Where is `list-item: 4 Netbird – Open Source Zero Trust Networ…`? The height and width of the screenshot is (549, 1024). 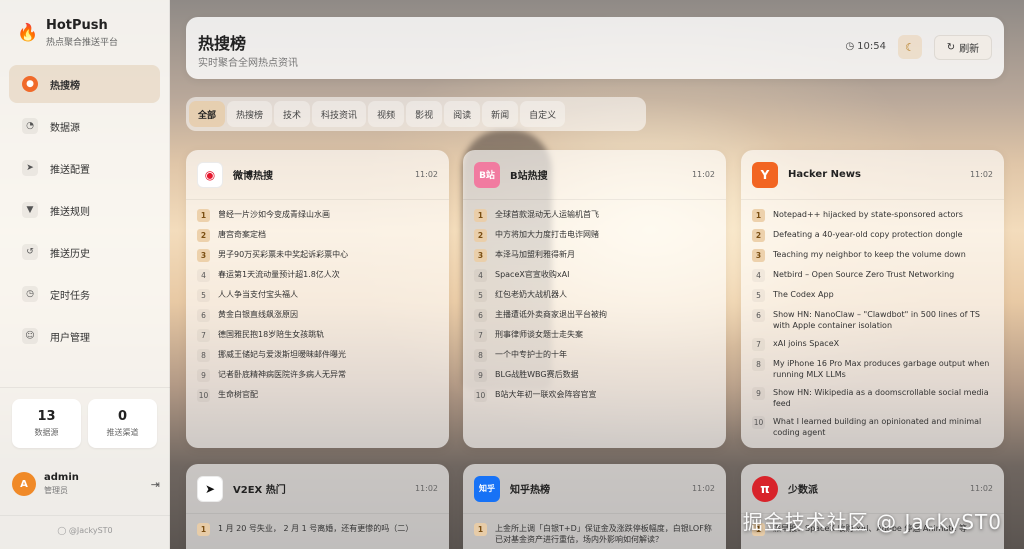 list-item: 4 Netbird – Open Source Zero Trust Networ… is located at coordinates (872, 275).